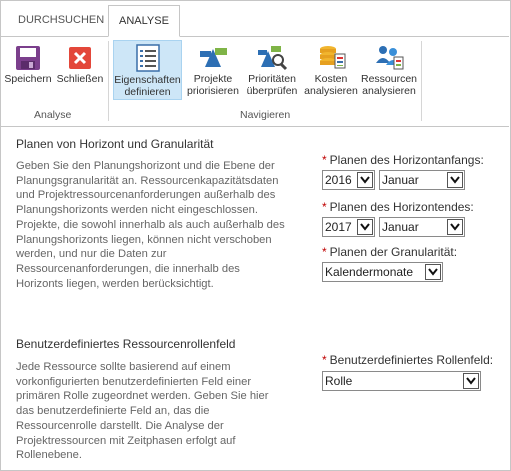 The image size is (511, 471). Describe the element at coordinates (369, 272) in the screenshot. I see `granularity-value: Kalendermonate` at that location.